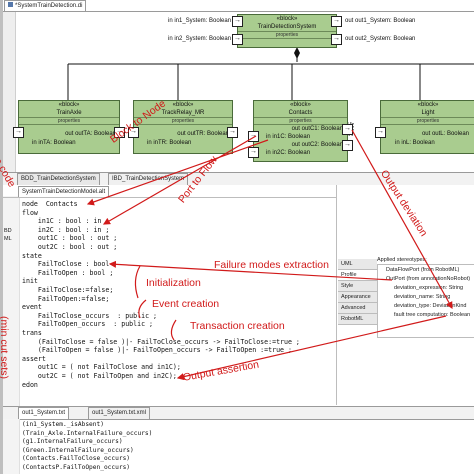 The height and width of the screenshot is (474, 474). What do you see at coordinates (271, 265) in the screenshot?
I see `annotation-failure-modes: Failure modes extraction` at bounding box center [271, 265].